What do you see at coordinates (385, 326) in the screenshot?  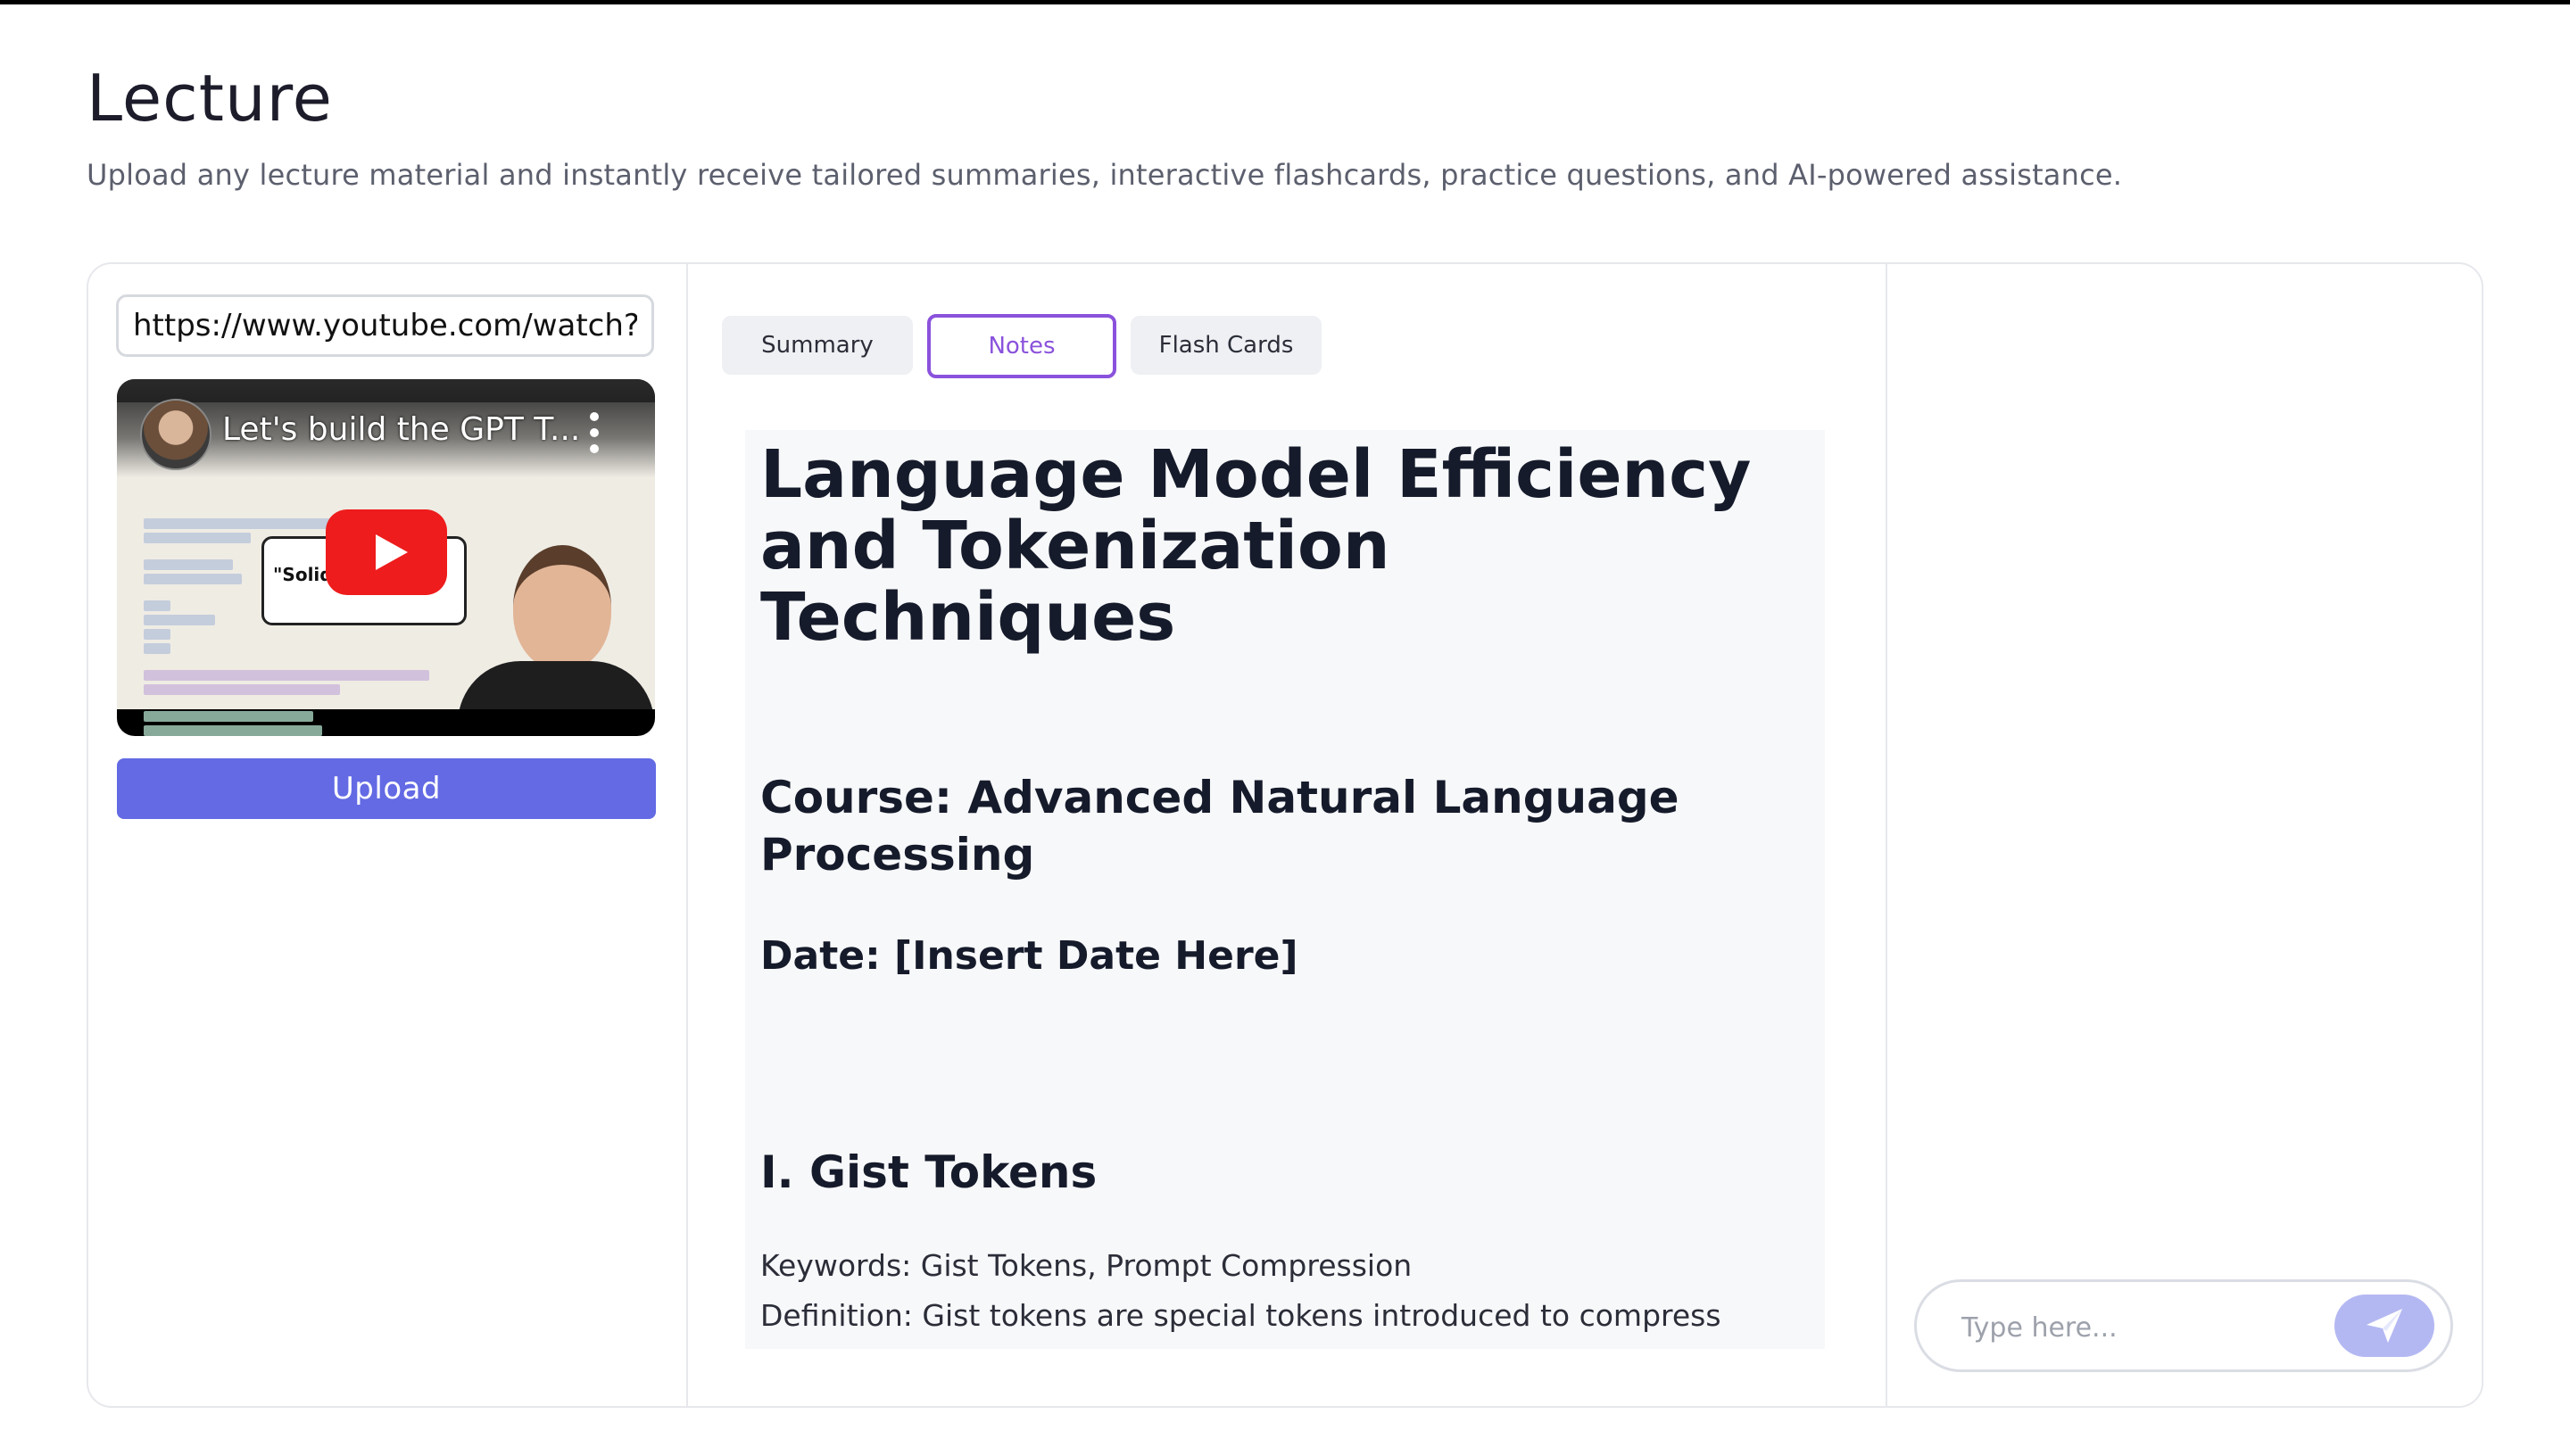 I see `video-url-input` at bounding box center [385, 326].